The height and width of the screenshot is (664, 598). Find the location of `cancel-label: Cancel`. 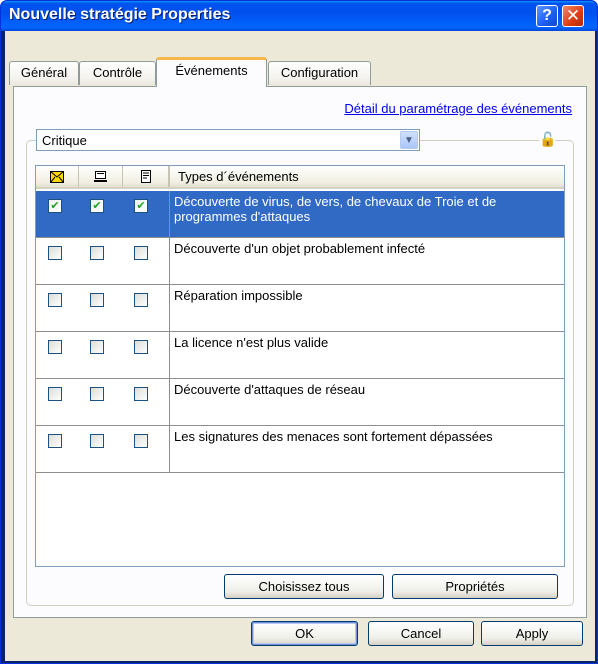

cancel-label: Cancel is located at coordinates (421, 633).